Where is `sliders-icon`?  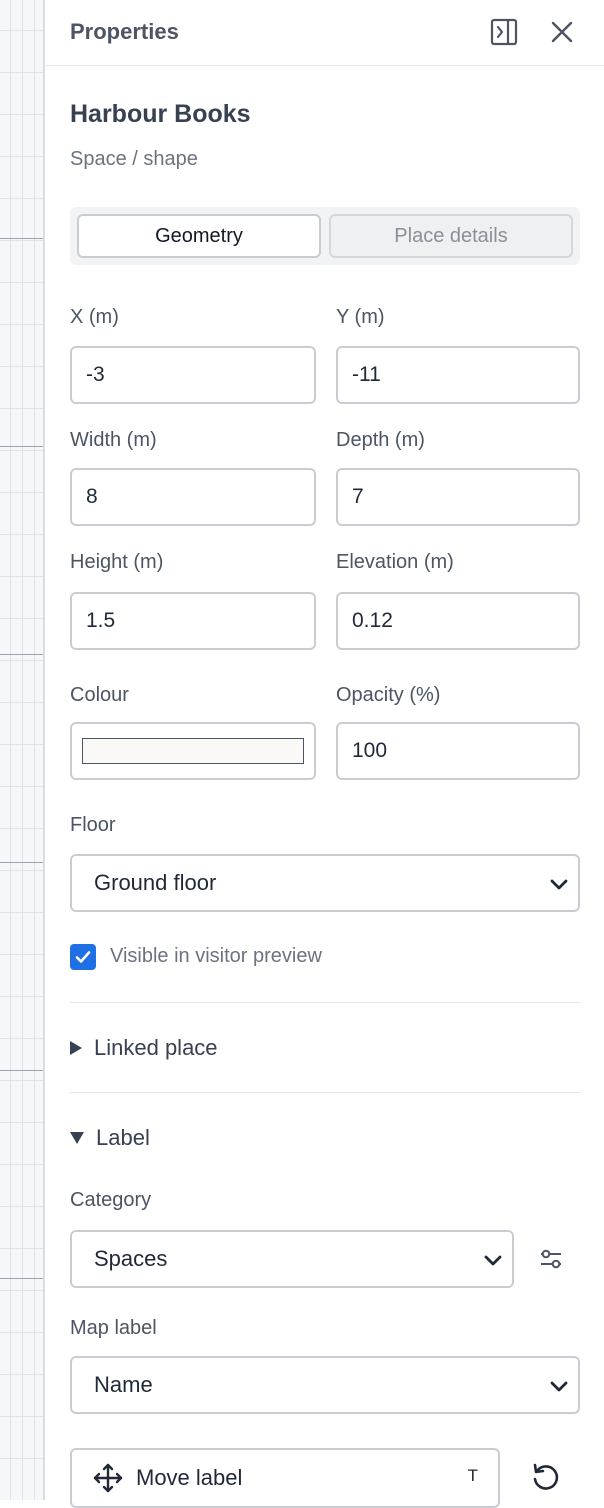
sliders-icon is located at coordinates (551, 1259).